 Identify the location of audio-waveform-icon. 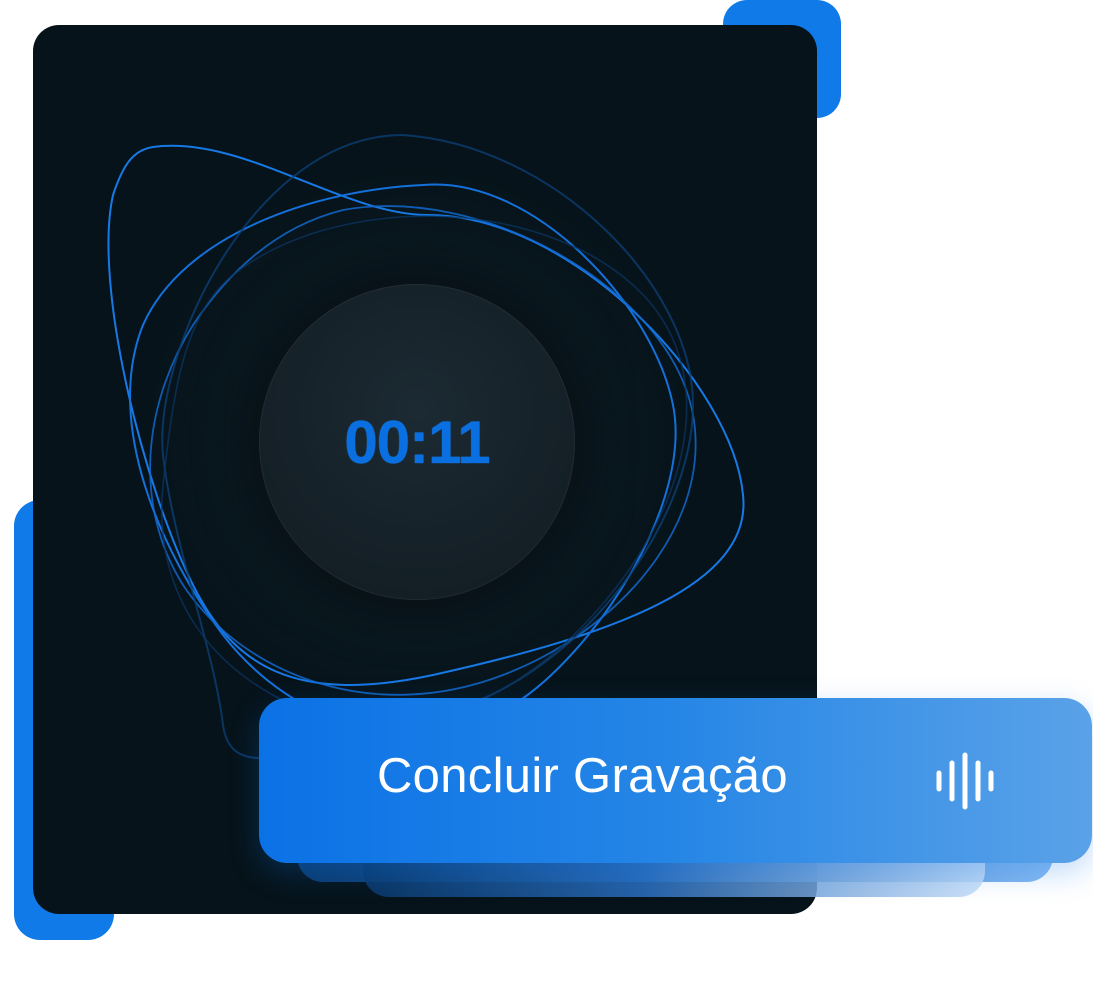
(965, 781).